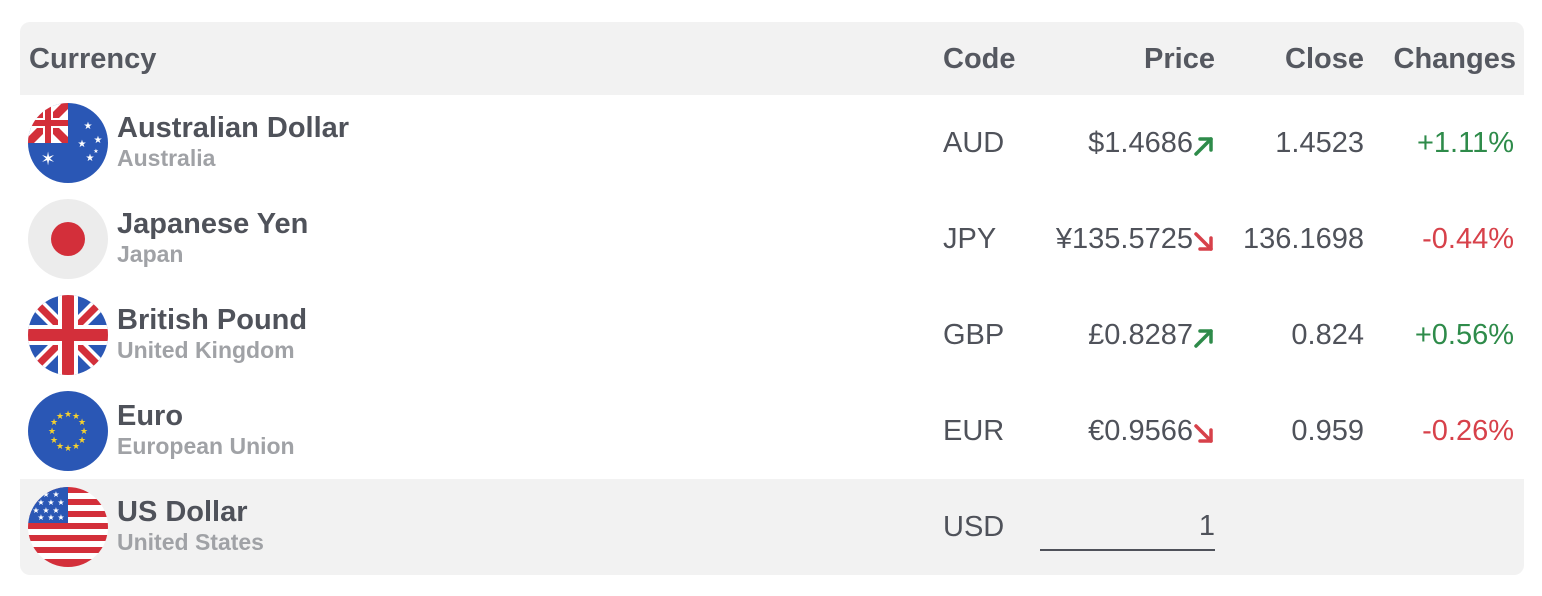  Describe the element at coordinates (1324, 59) in the screenshot. I see `header-close: Close` at that location.